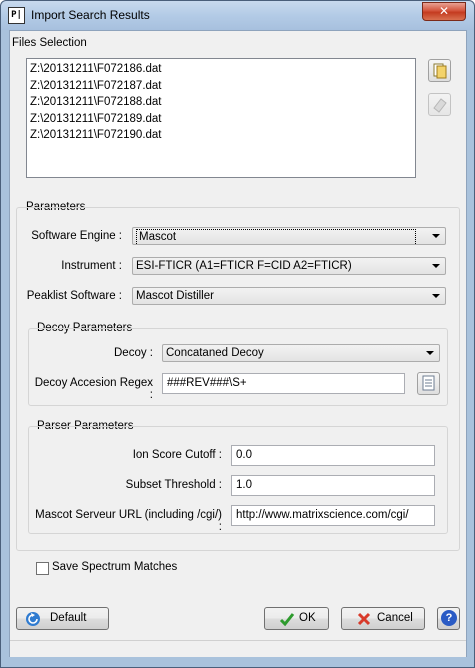 The width and height of the screenshot is (475, 668). I want to click on ok-button: OK, so click(296, 618).